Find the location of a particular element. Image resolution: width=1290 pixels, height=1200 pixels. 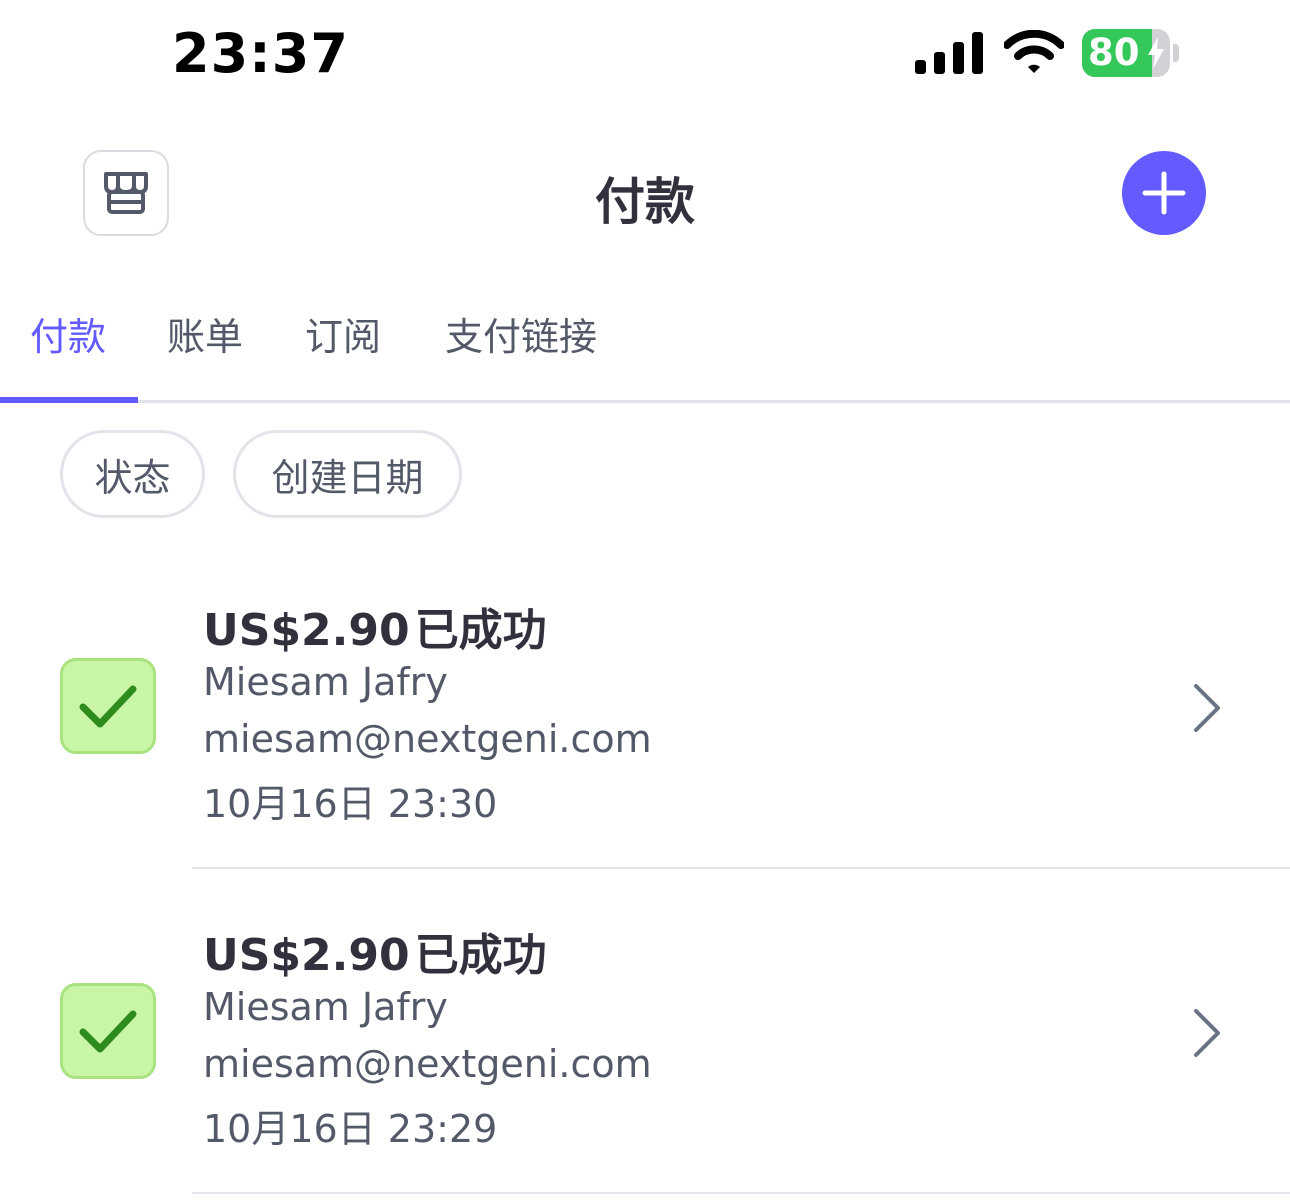

active-tab-indicator is located at coordinates (69, 400).